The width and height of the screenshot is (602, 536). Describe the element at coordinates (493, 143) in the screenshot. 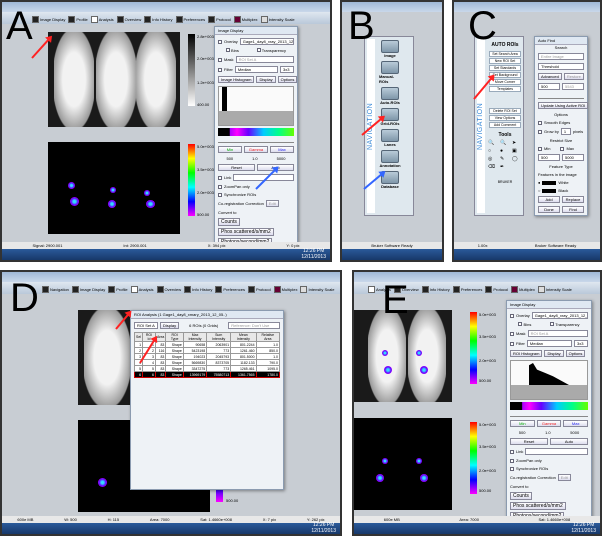

I see `zoom-in-icon: 🔍` at that location.